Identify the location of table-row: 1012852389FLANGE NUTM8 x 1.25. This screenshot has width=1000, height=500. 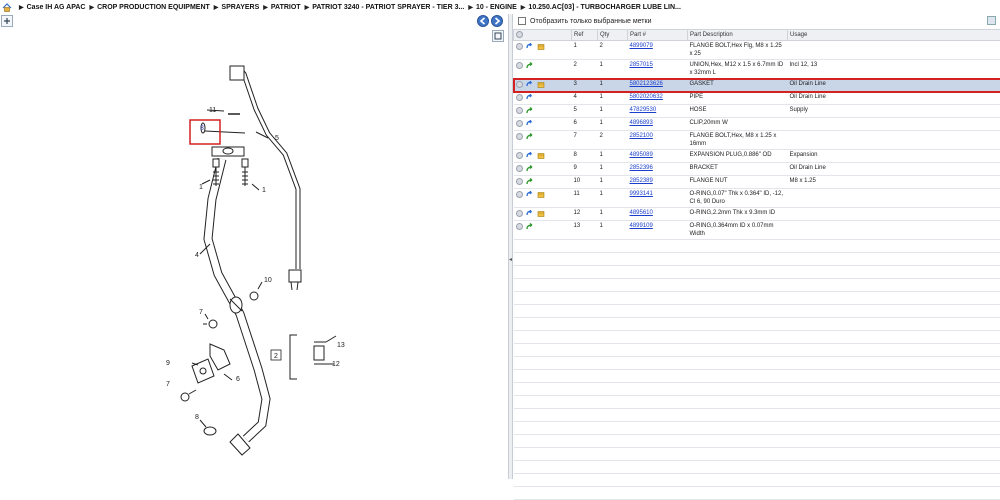
(757, 182).